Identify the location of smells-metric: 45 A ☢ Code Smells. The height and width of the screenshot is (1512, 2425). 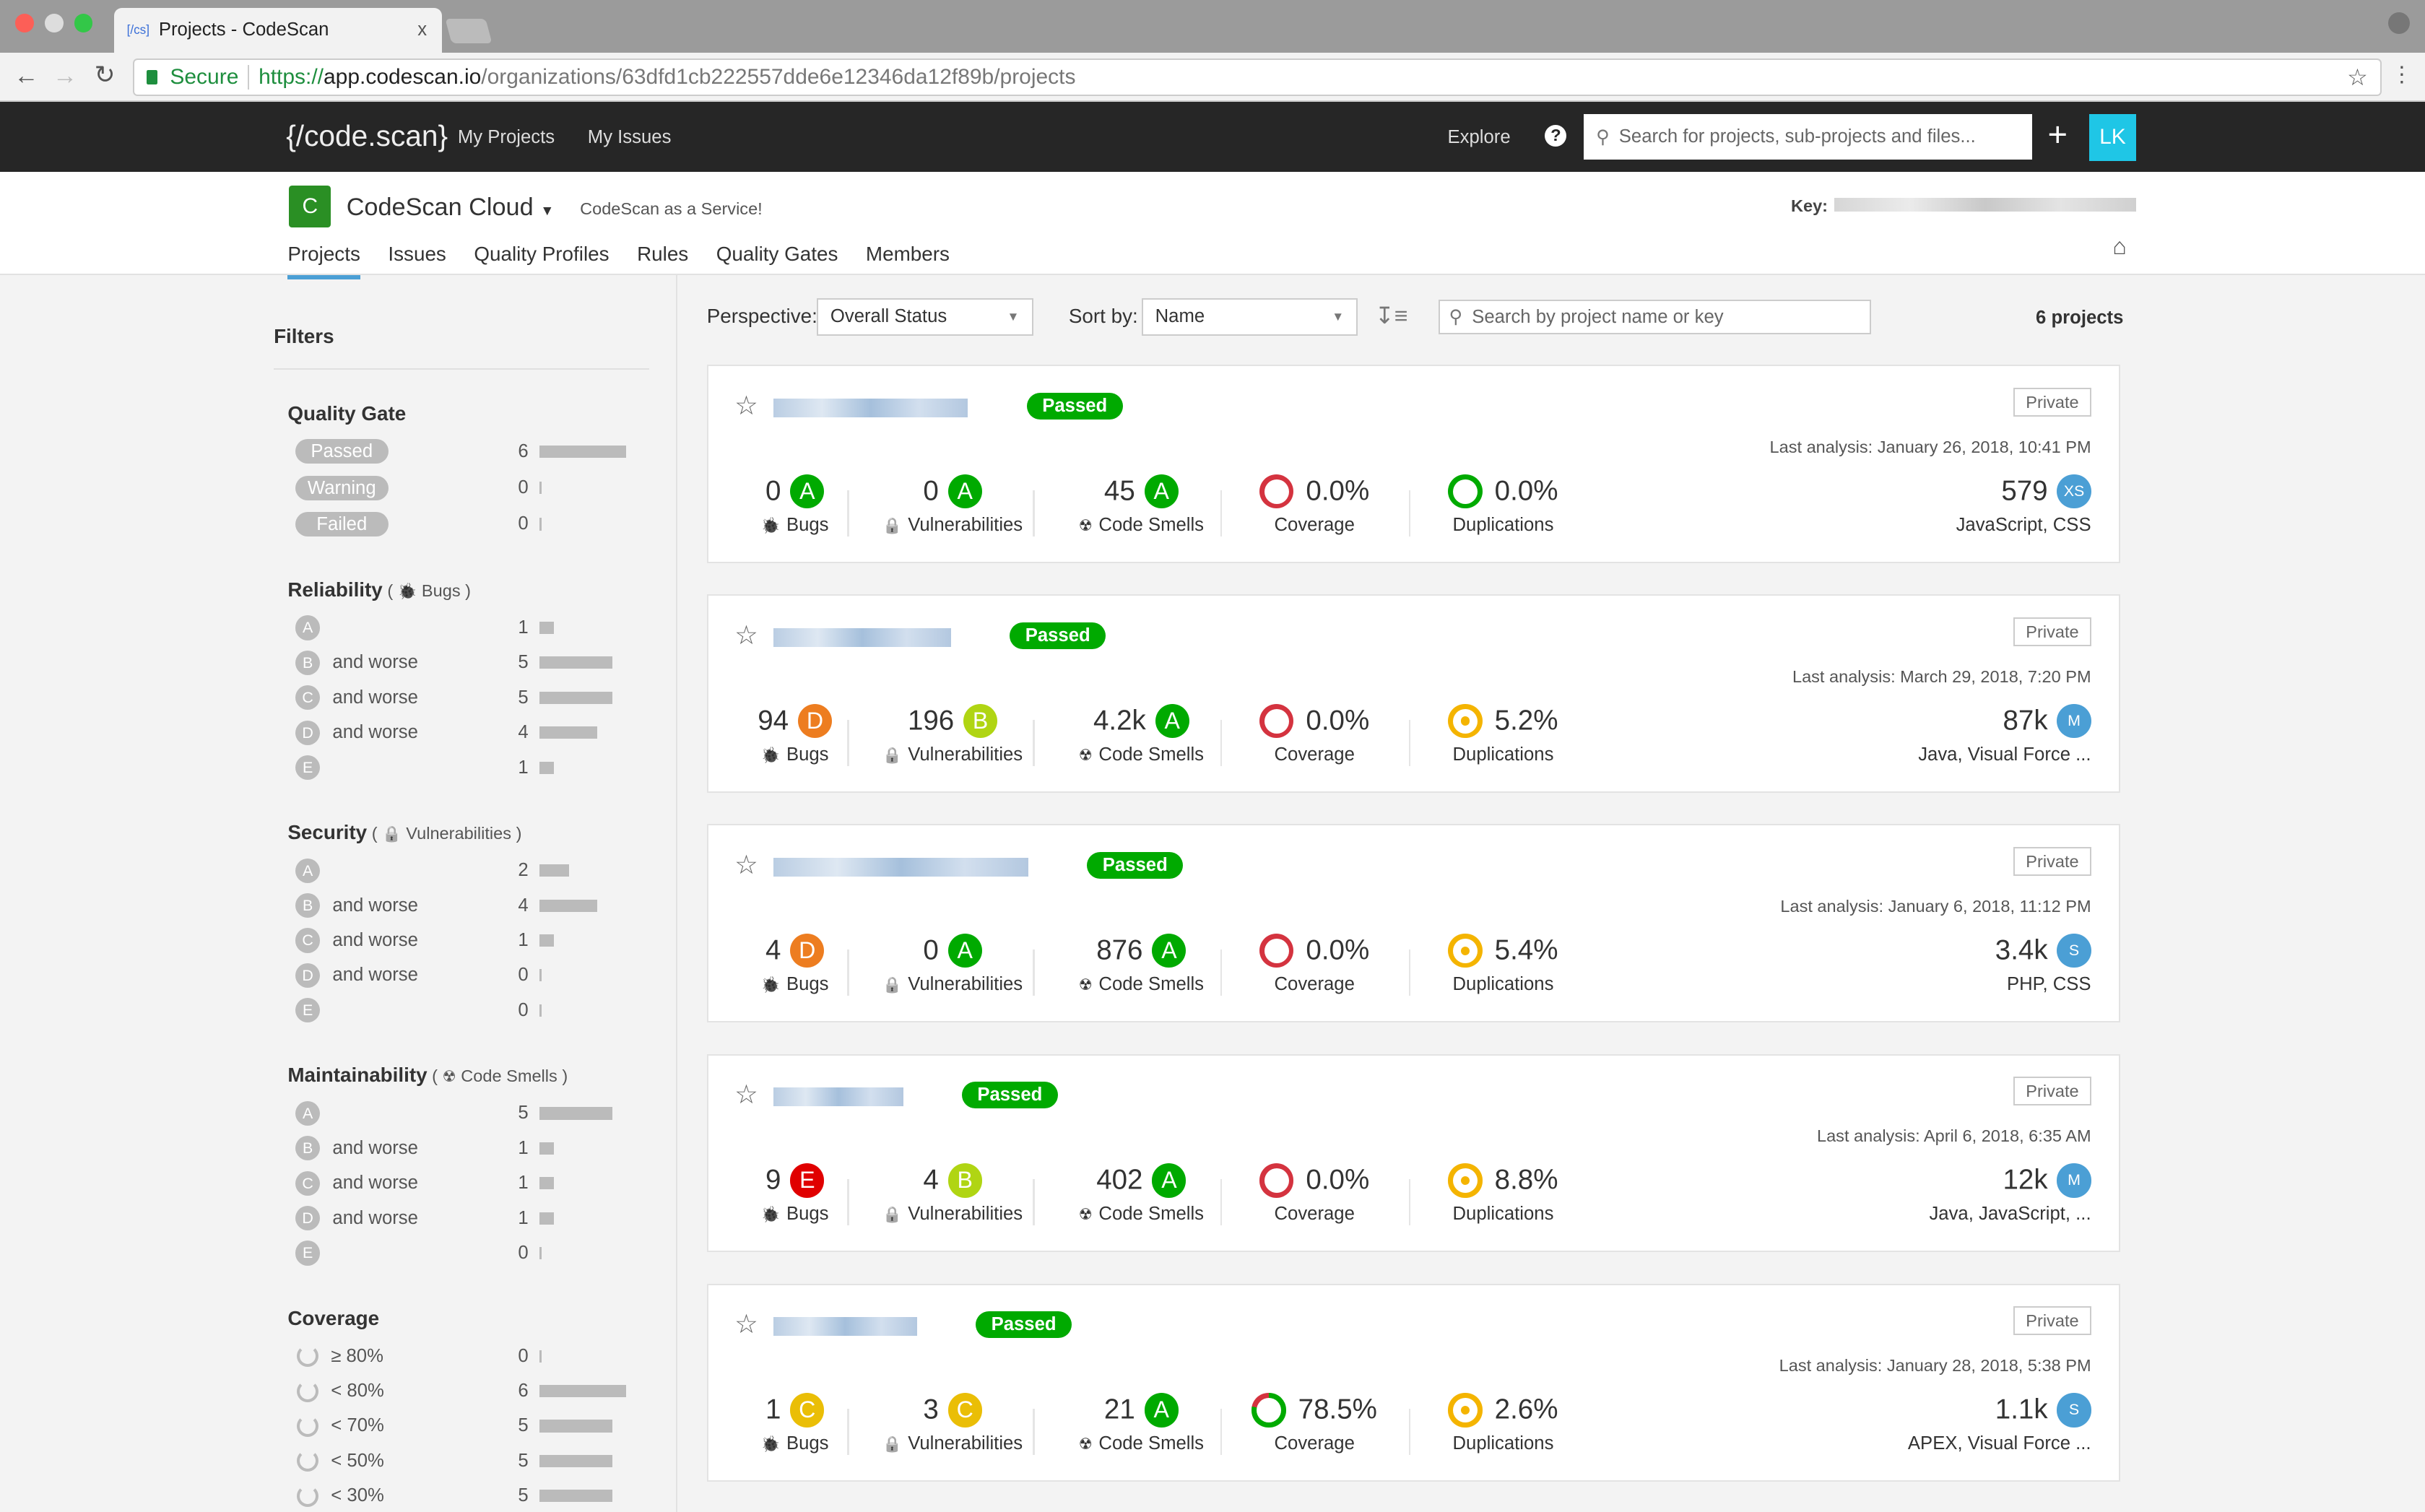
(1141, 505).